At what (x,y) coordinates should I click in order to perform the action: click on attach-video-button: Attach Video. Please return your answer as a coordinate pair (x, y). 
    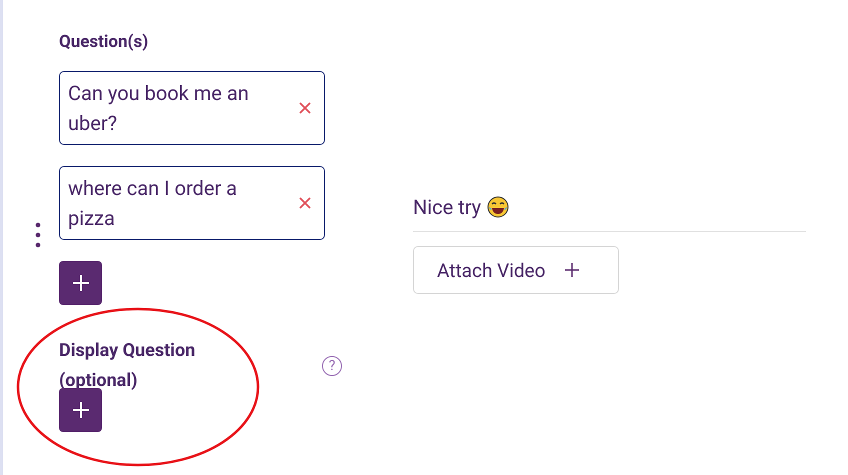
    Looking at the image, I should click on (516, 270).